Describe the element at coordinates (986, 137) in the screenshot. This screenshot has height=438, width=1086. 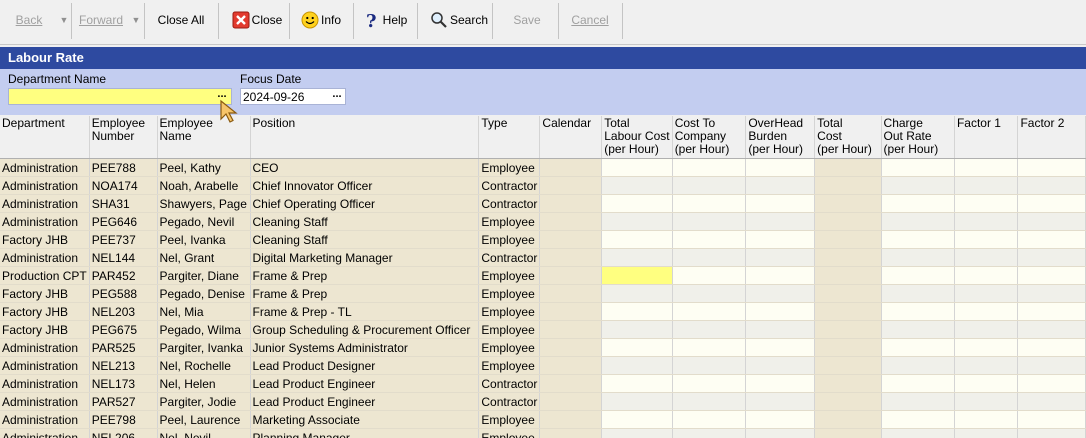
I see `column-header: Factor 1` at that location.